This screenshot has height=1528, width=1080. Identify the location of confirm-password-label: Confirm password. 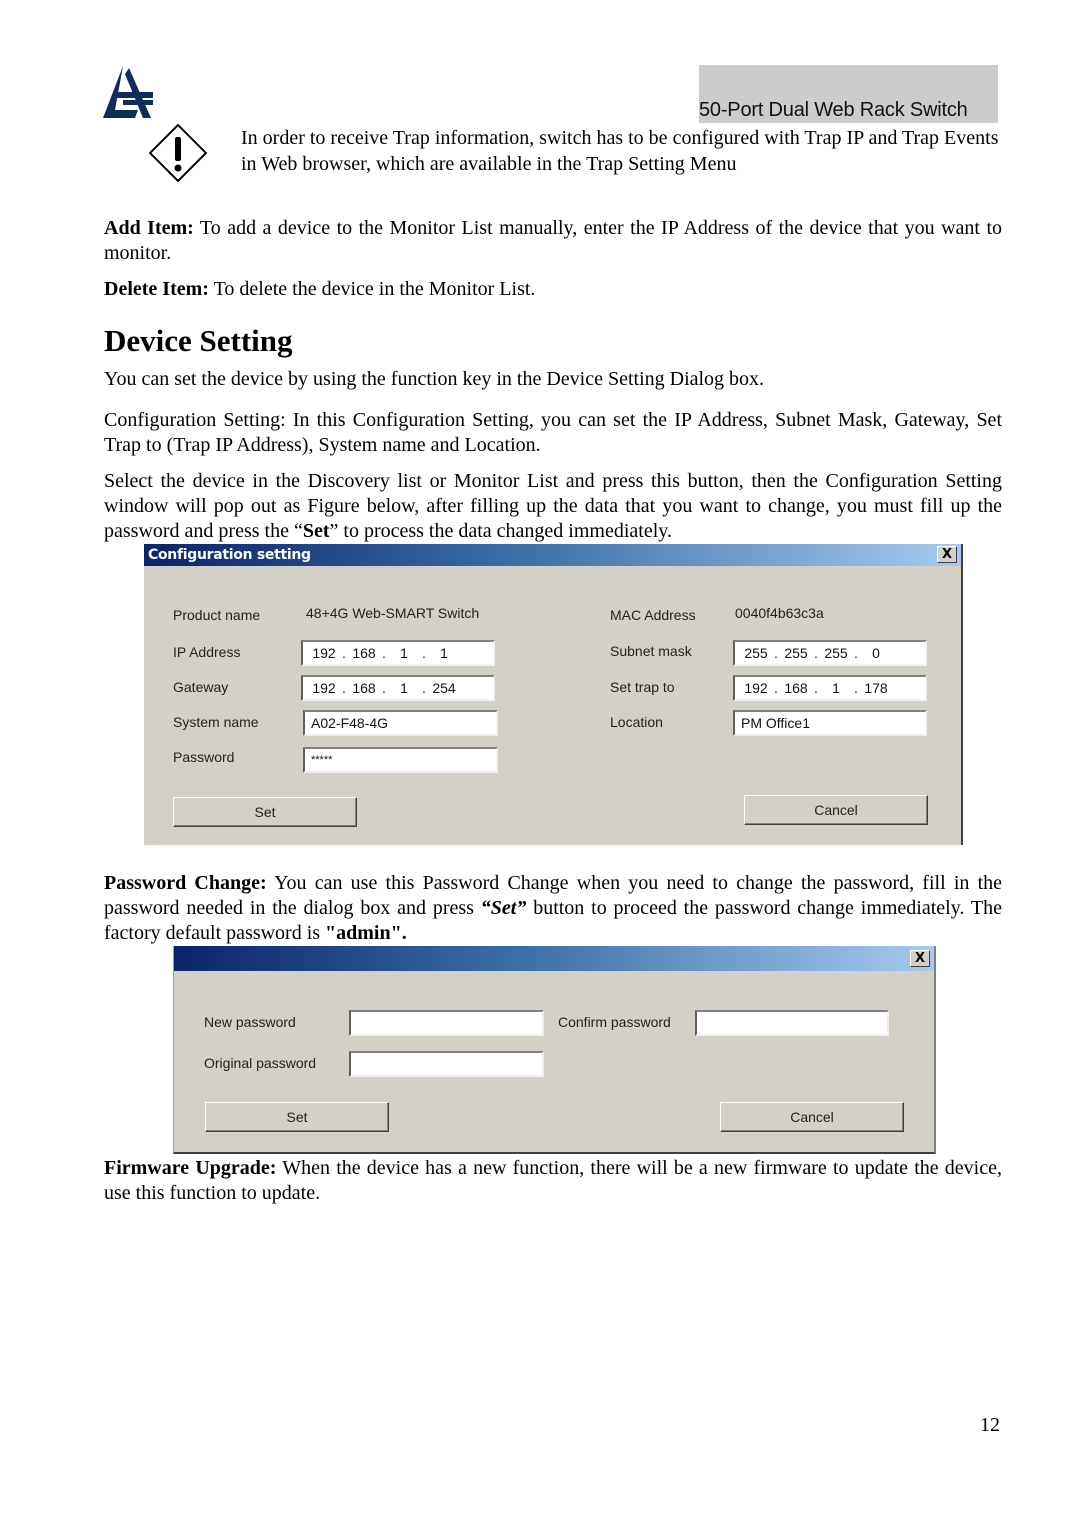
(614, 1022).